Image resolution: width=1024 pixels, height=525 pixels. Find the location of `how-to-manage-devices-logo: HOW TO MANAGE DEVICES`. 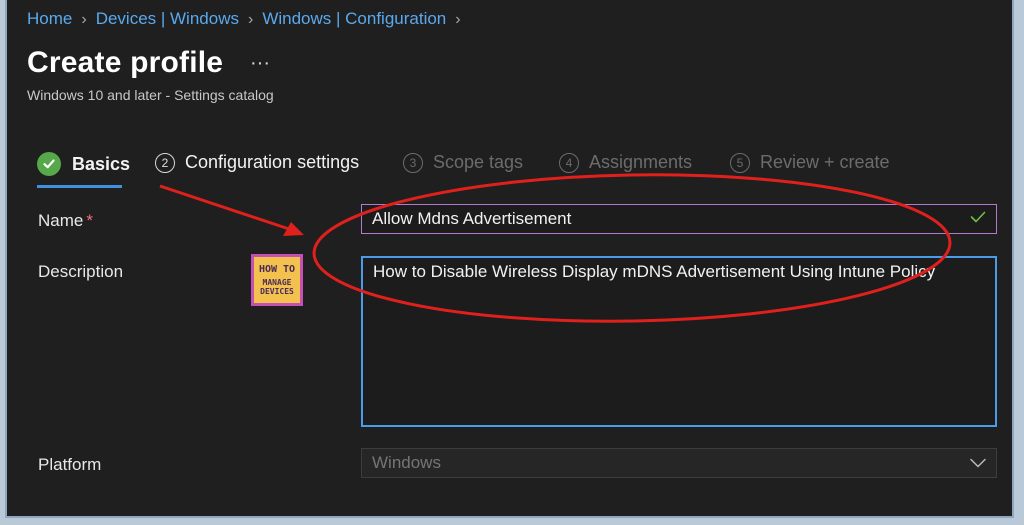

how-to-manage-devices-logo: HOW TO MANAGE DEVICES is located at coordinates (277, 280).